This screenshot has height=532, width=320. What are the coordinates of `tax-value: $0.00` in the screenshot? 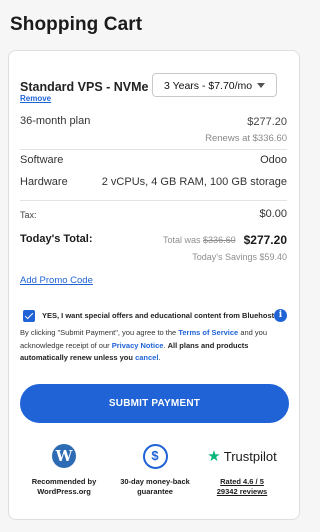 It's located at (273, 214).